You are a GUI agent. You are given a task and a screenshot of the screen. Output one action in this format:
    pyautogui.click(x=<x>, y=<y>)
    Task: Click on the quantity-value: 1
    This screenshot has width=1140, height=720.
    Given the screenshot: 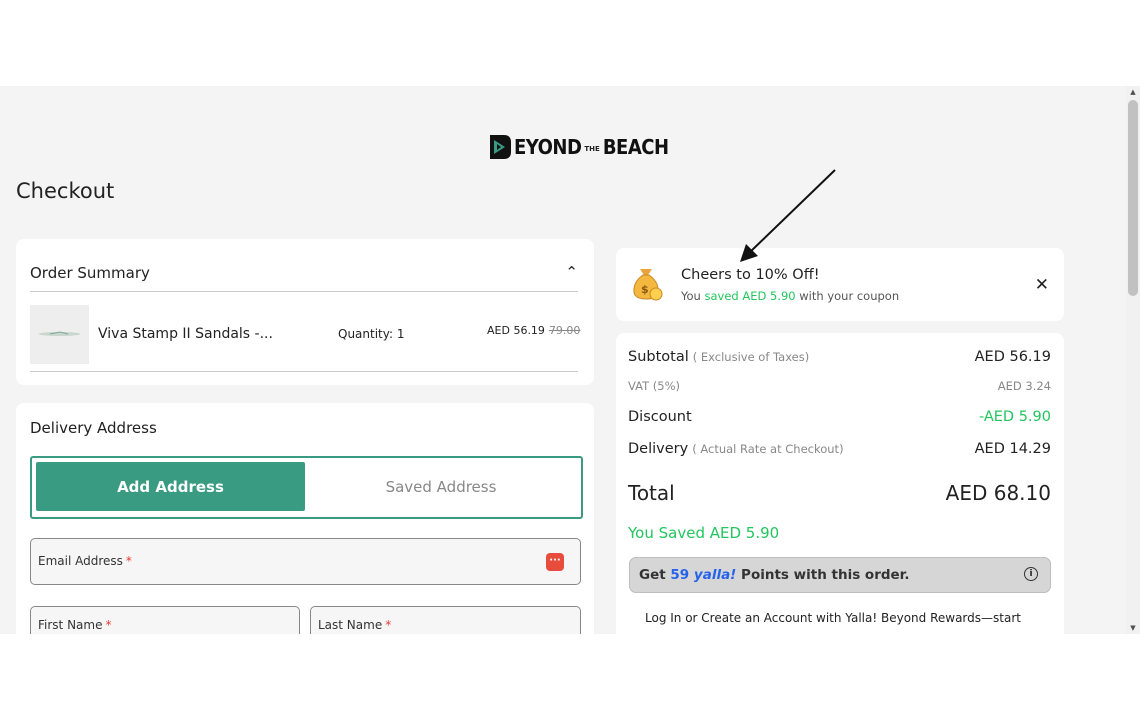 What is the action you would take?
    pyautogui.click(x=400, y=334)
    